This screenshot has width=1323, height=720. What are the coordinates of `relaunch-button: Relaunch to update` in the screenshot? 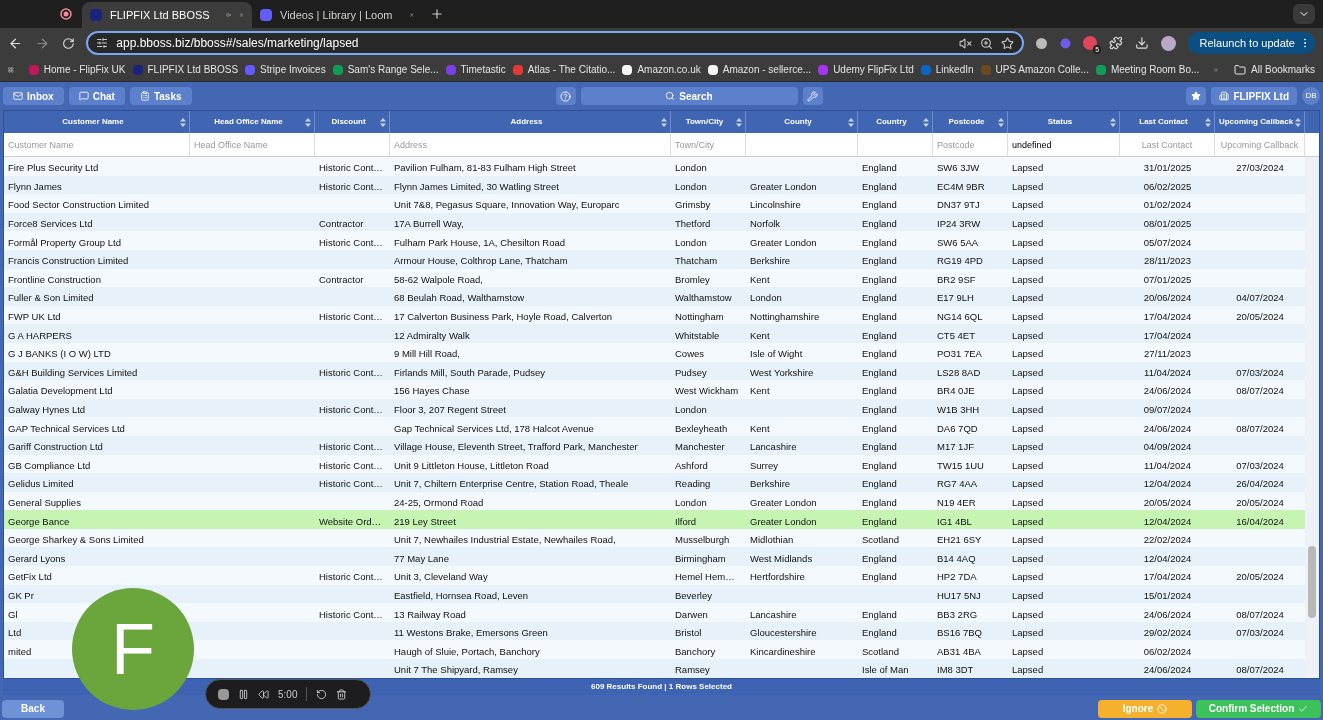 It's located at (1251, 43).